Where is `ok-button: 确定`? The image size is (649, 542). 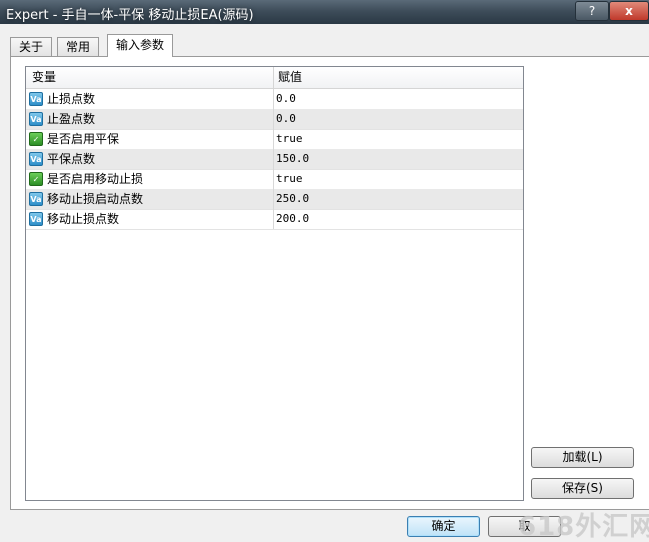
ok-button: 确定 is located at coordinates (443, 526).